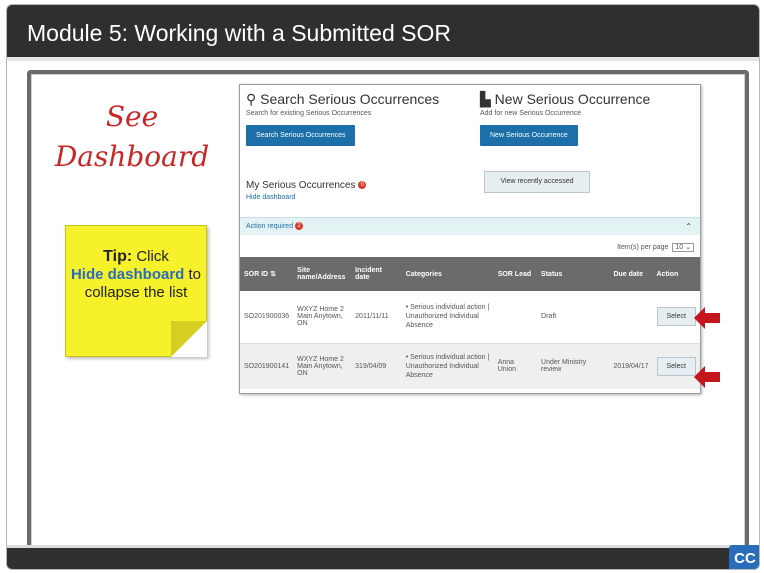 The width and height of the screenshot is (764, 573). What do you see at coordinates (267, 317) in the screenshot?
I see `cell-sor-id: SO201900036` at bounding box center [267, 317].